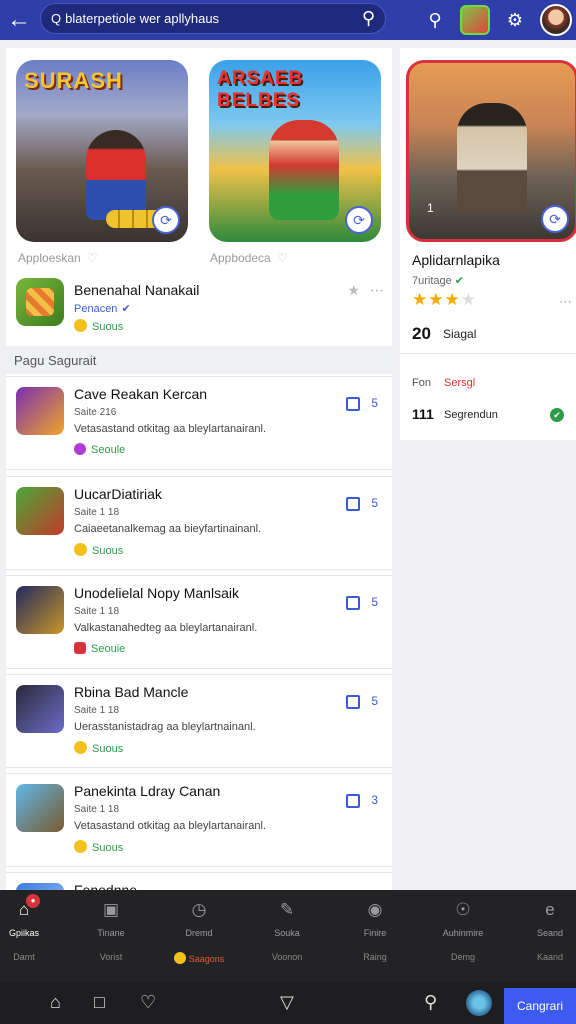 The image size is (576, 1024). What do you see at coordinates (202, 306) in the screenshot?
I see `main-app-row: Benenahal Nanakail Penacen ✔ Suous ★ ⋯` at bounding box center [202, 306].